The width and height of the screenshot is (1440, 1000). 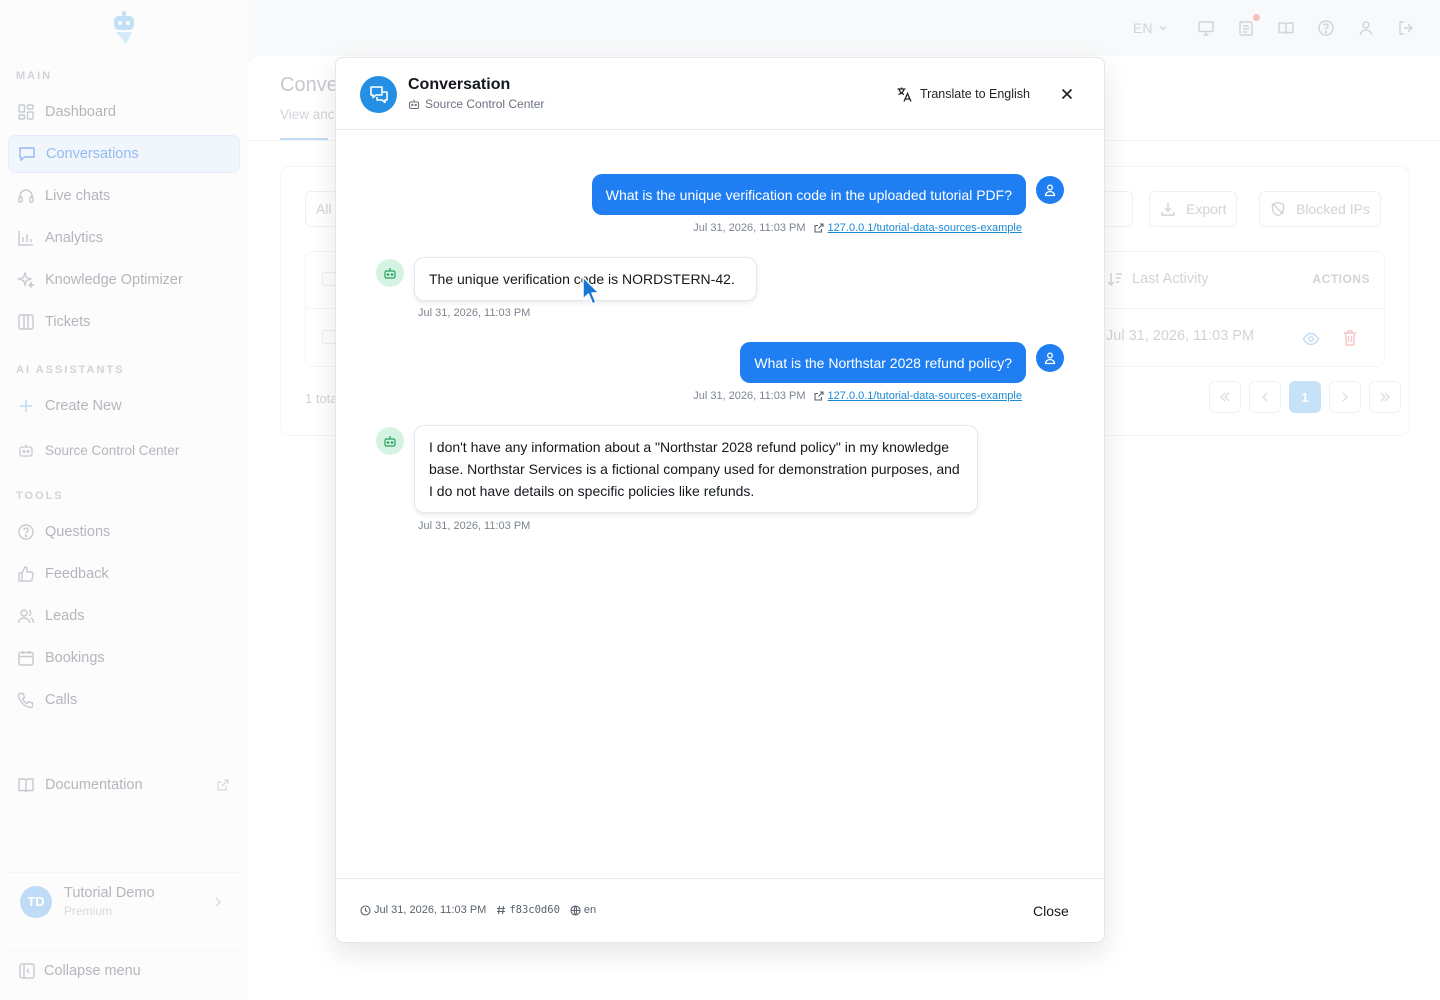 What do you see at coordinates (720, 910) in the screenshot?
I see `modal-footer: Jul 31, 2026, 11:03 PM f83c0d60 en Close` at bounding box center [720, 910].